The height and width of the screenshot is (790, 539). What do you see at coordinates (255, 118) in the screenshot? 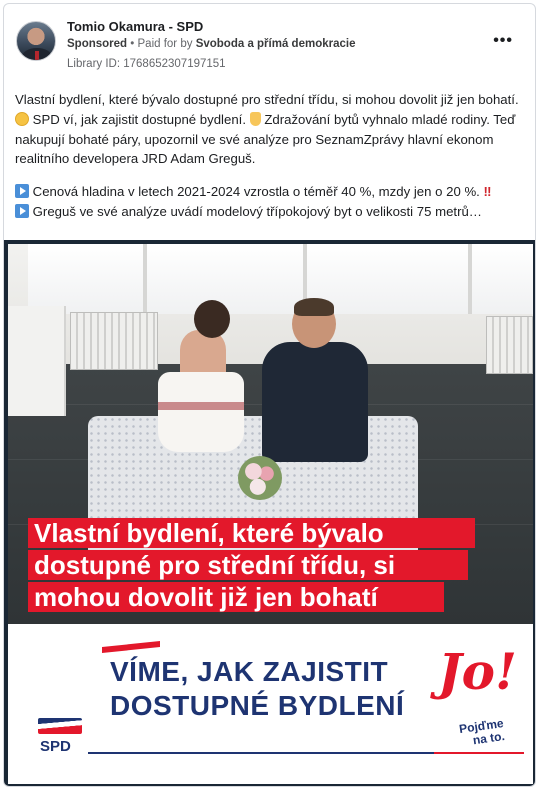
I see `pointing-up-emoji-icon` at bounding box center [255, 118].